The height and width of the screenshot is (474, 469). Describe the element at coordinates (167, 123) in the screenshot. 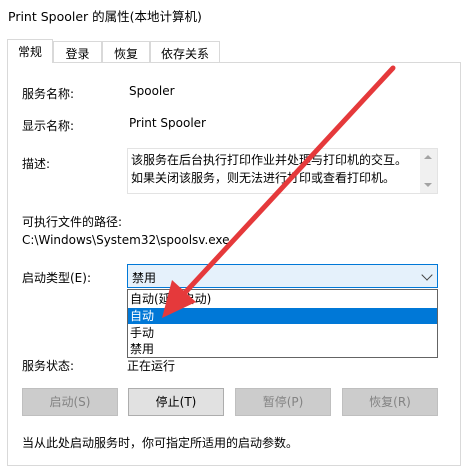

I see `display-name-value: Print Spooler` at that location.